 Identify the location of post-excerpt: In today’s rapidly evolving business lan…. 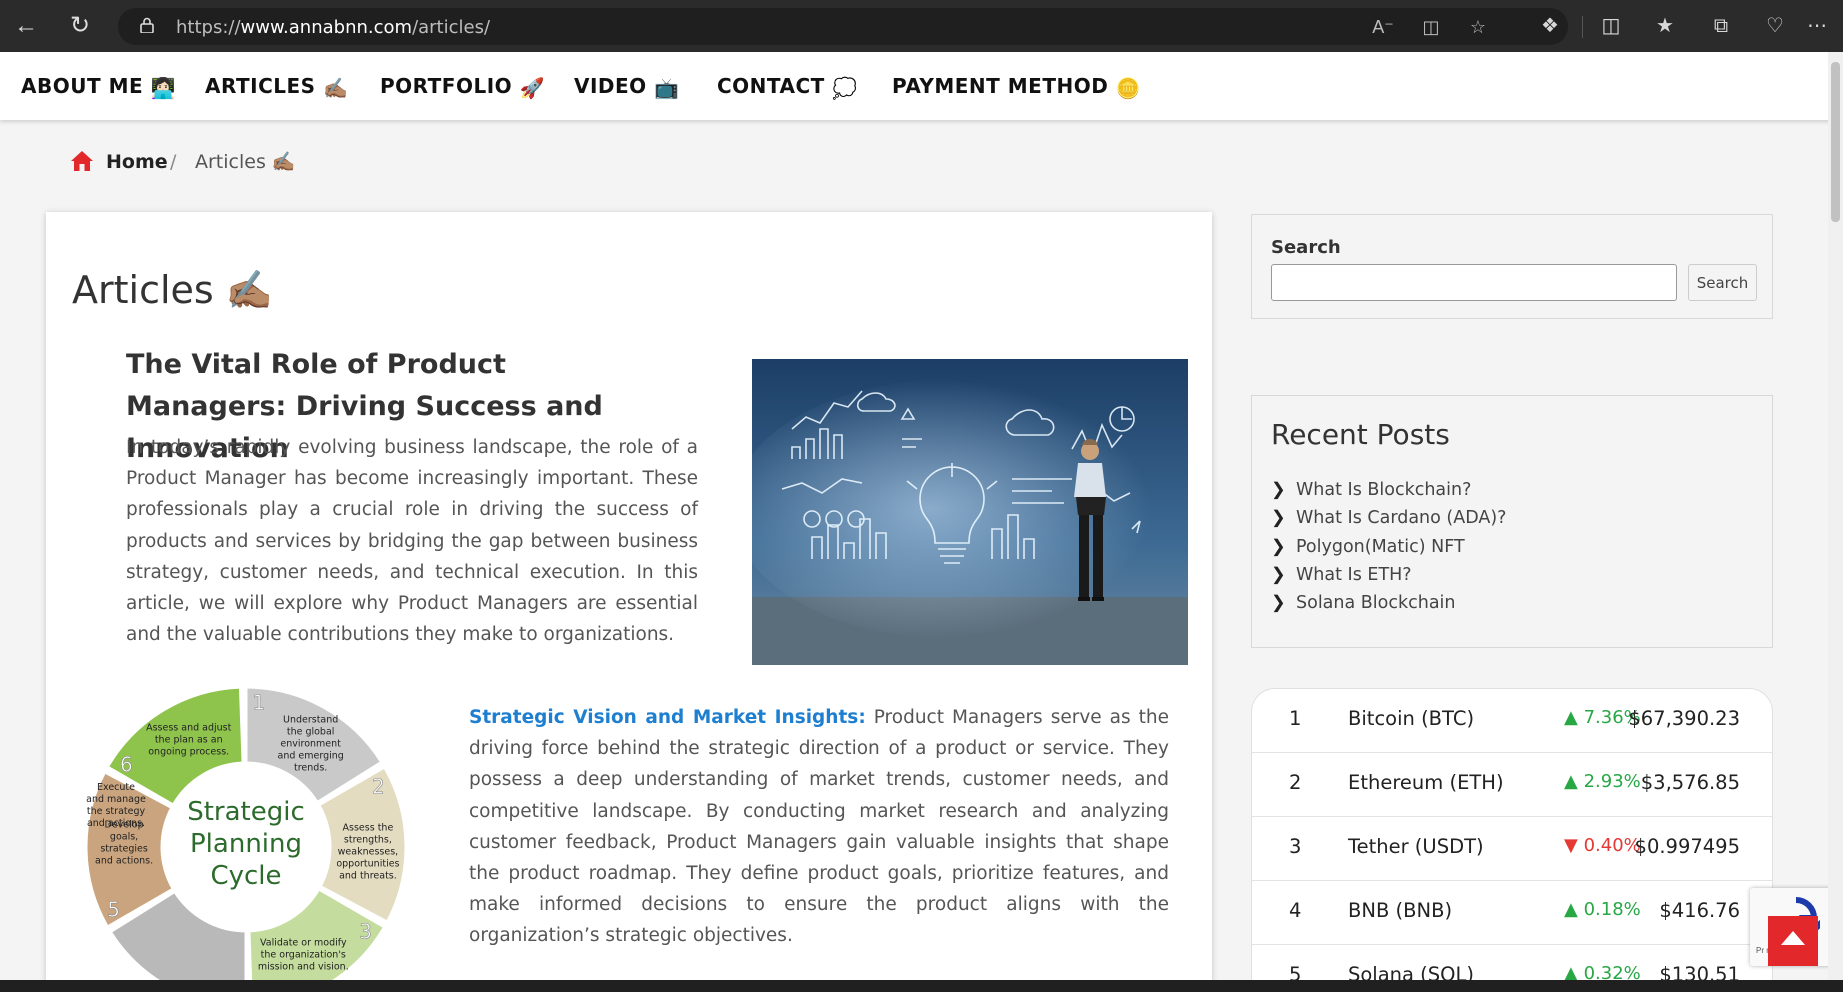
(412, 541).